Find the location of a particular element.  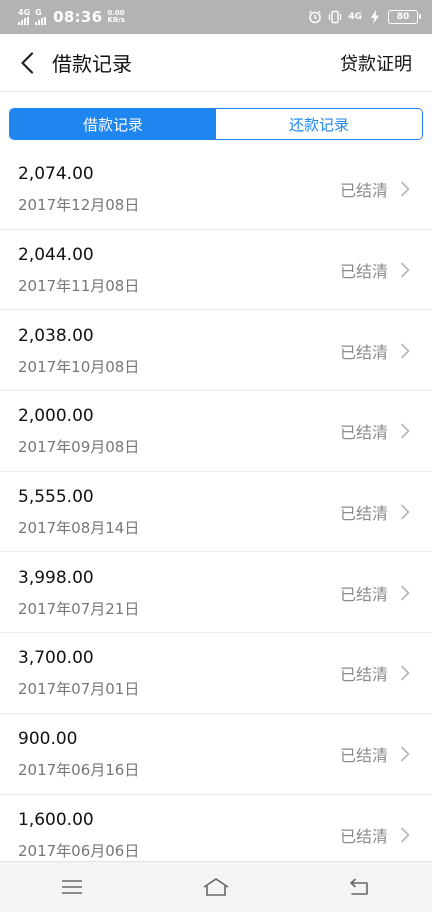

loan-date: 2017年07月21日 is located at coordinates (79, 608).